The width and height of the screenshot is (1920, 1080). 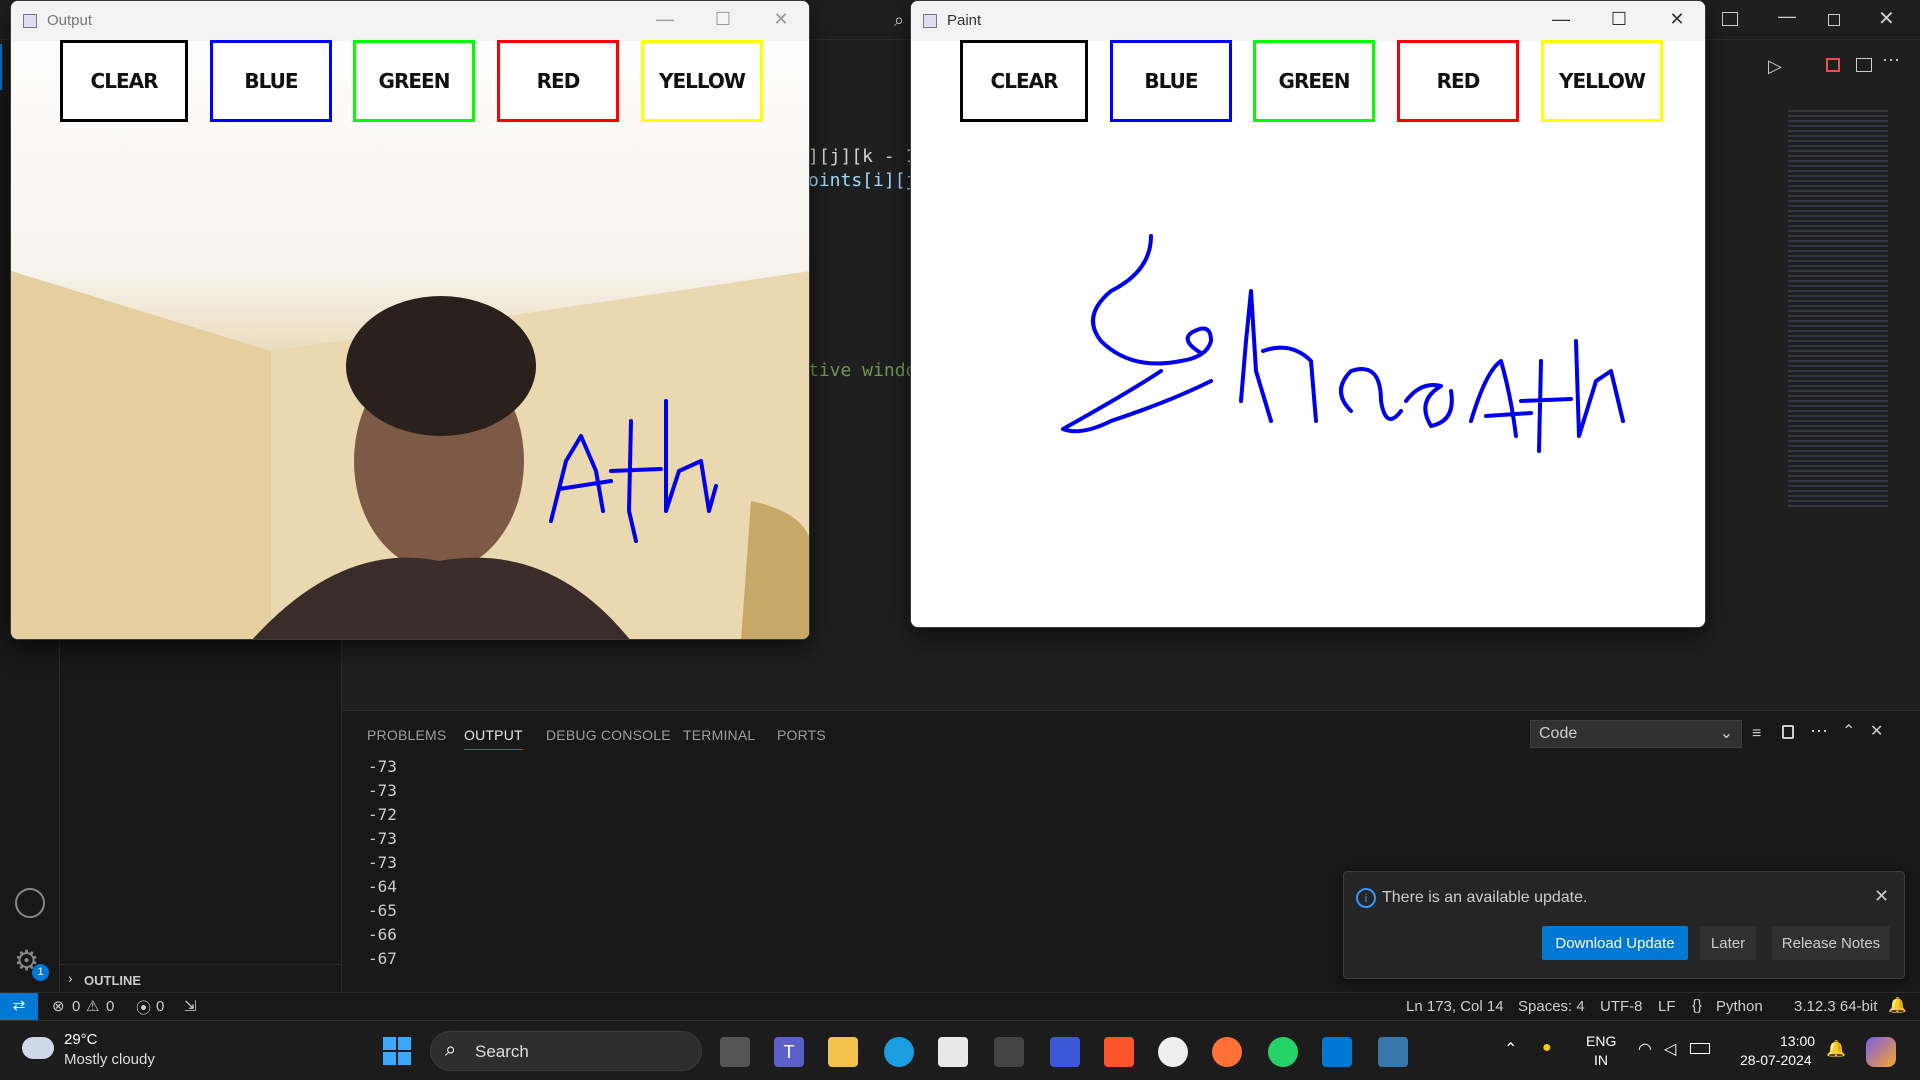 What do you see at coordinates (190, 1006) in the screenshot?
I see `debug-icon: ⇲` at bounding box center [190, 1006].